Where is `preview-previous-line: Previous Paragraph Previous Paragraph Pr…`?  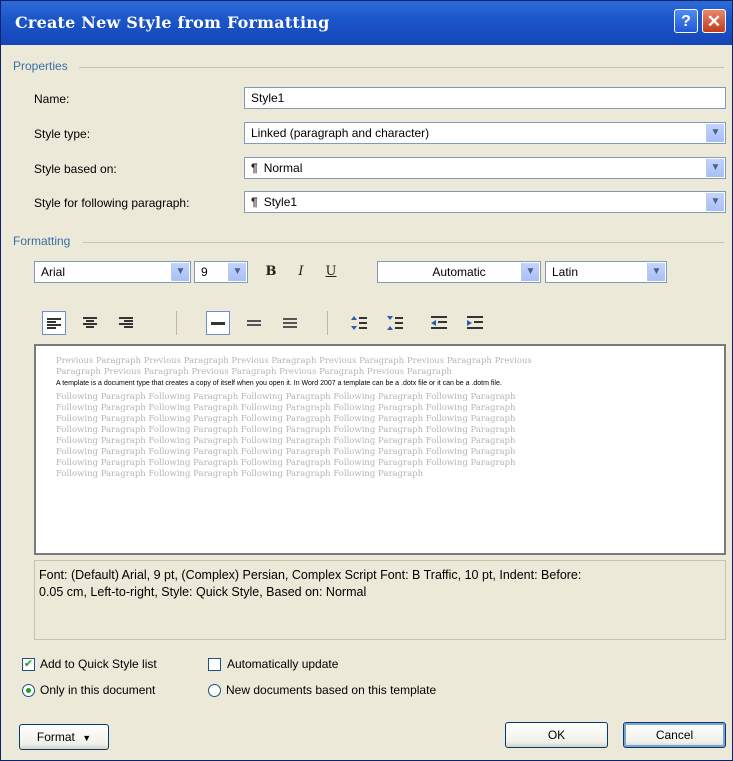 preview-previous-line: Previous Paragraph Previous Paragraph Pr… is located at coordinates (294, 361).